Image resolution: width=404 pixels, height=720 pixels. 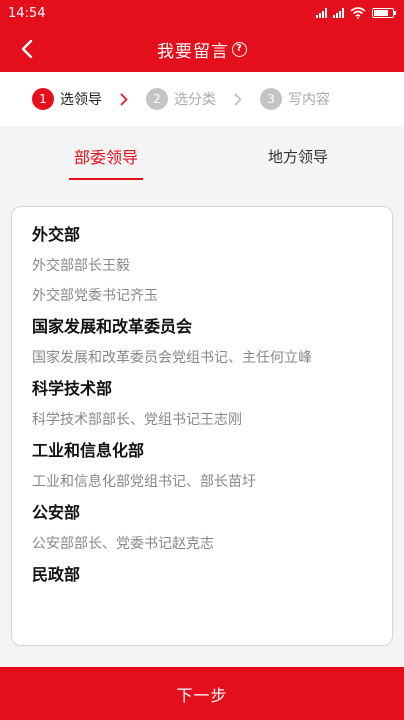 What do you see at coordinates (203, 482) in the screenshot?
I see `leader-item: 工业和信息化部党组书记、部长苗圩` at bounding box center [203, 482].